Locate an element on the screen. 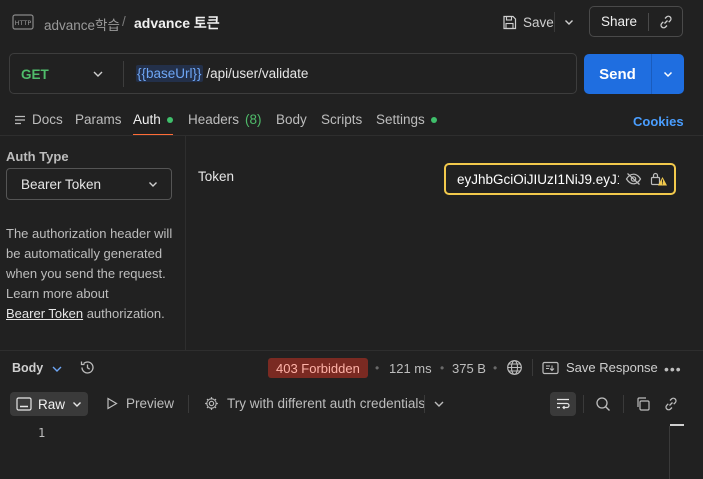 The height and width of the screenshot is (479, 703). copy-icon is located at coordinates (643, 404).